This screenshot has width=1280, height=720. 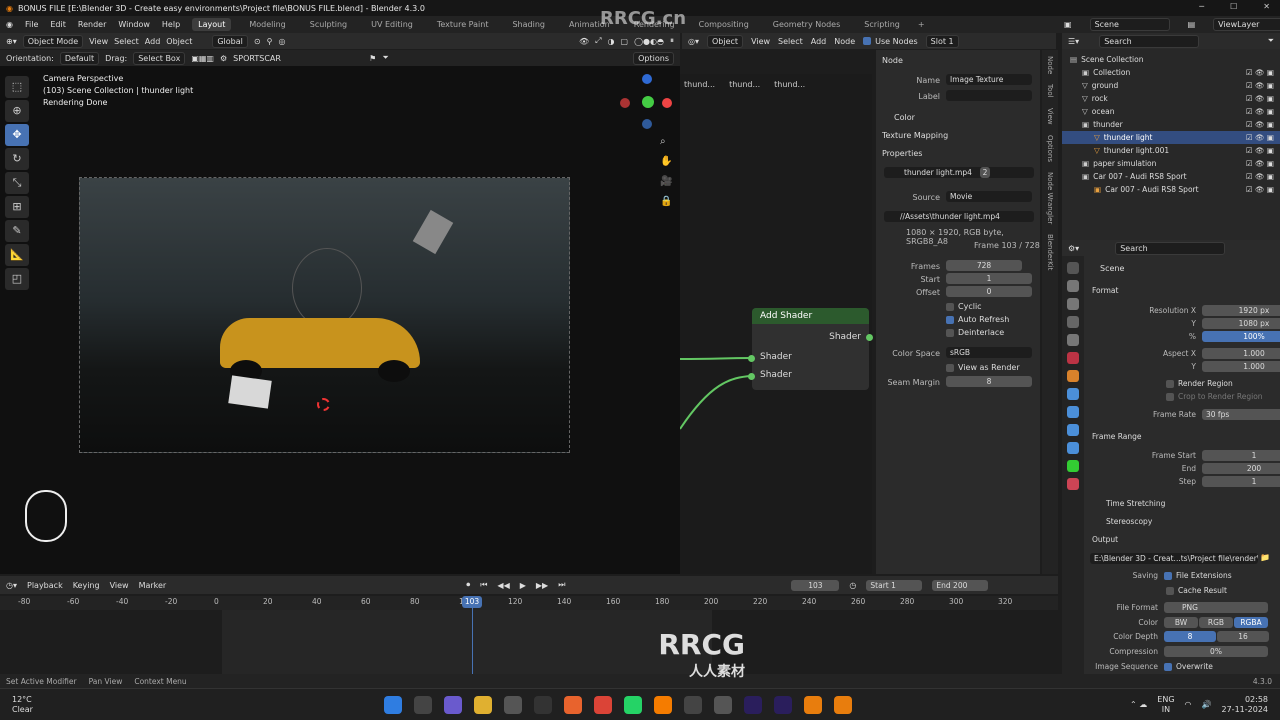 What do you see at coordinates (1050, 198) in the screenshot?
I see `tab-node-wrangler: Node Wrangler` at bounding box center [1050, 198].